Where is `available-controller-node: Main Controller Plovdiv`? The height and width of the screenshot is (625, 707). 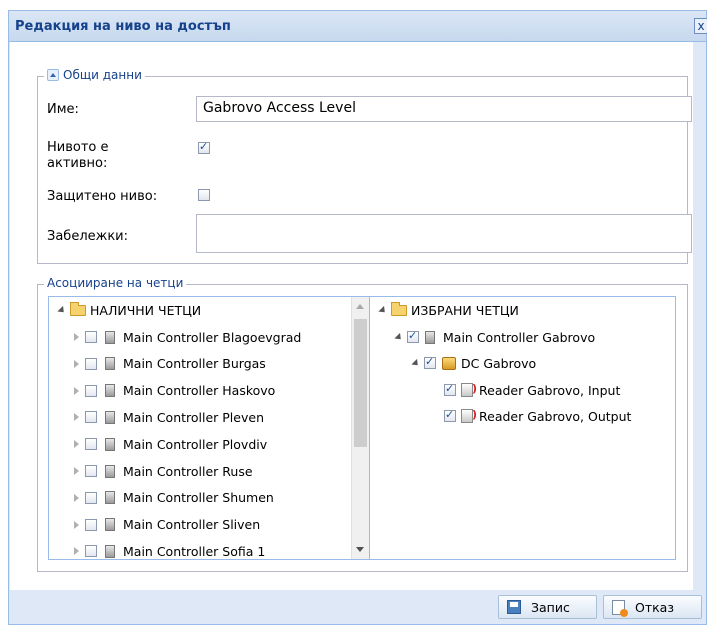 available-controller-node: Main Controller Plovdiv is located at coordinates (170, 444).